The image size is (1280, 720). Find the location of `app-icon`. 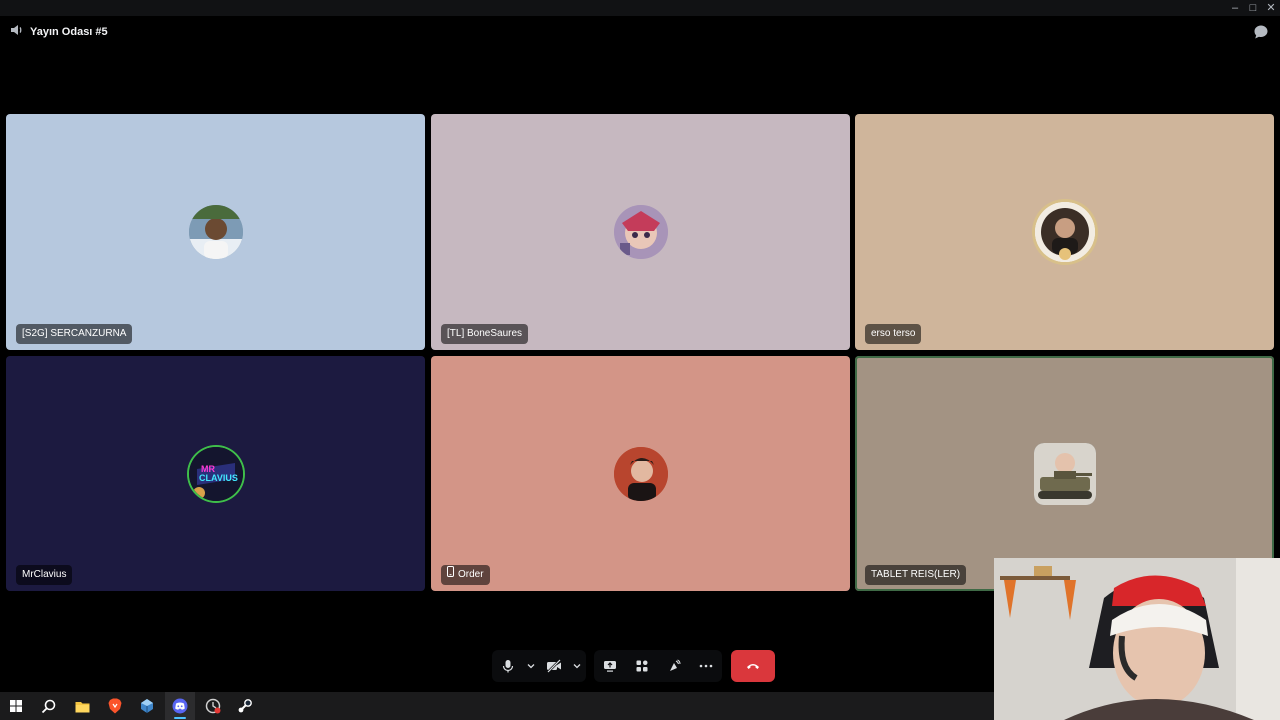

app-icon is located at coordinates (147, 706).